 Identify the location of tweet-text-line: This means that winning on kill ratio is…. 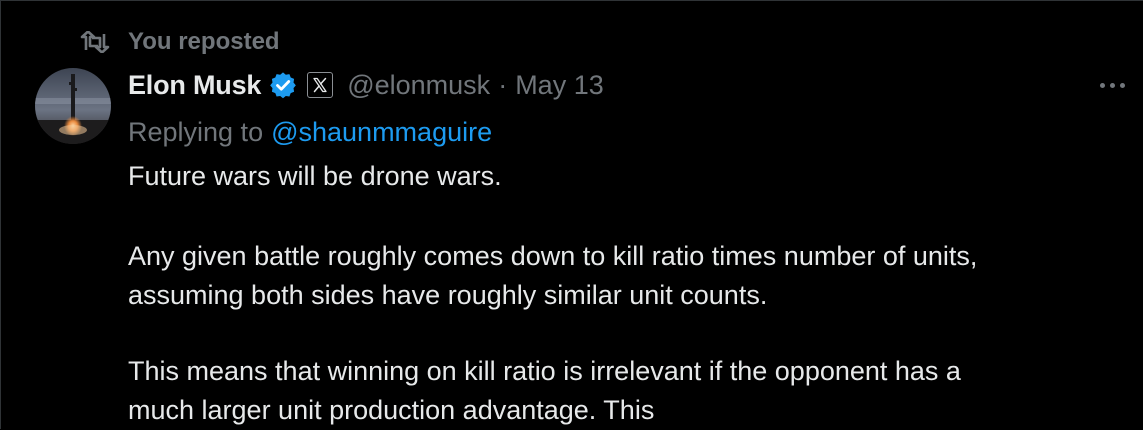
(544, 371).